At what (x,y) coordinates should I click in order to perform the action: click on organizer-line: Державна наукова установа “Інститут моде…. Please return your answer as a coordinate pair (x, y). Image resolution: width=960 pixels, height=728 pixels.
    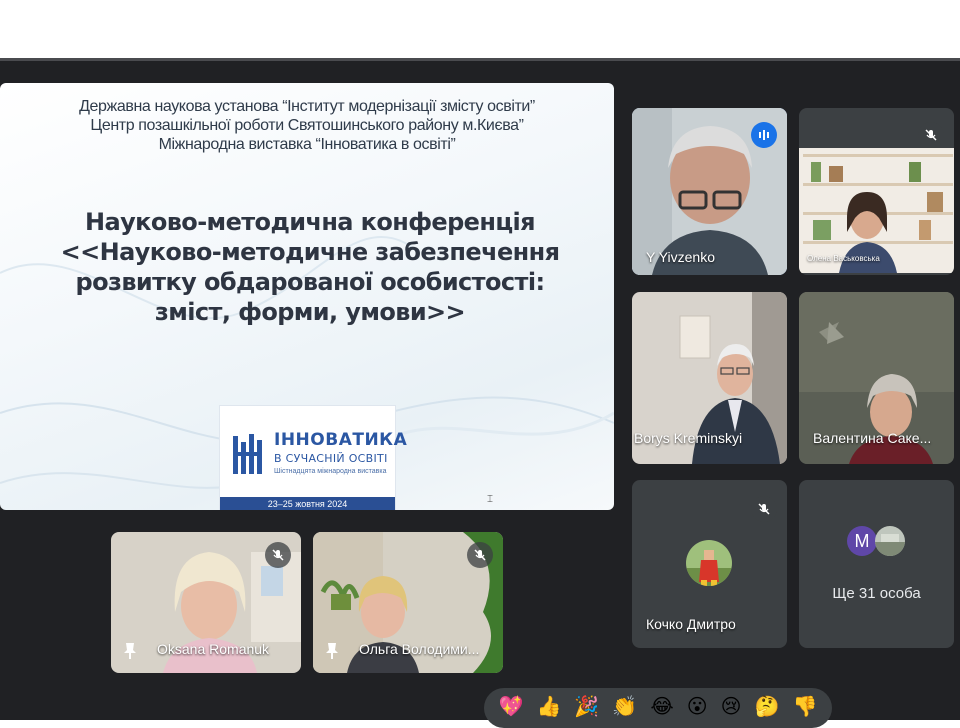
    Looking at the image, I should click on (307, 106).